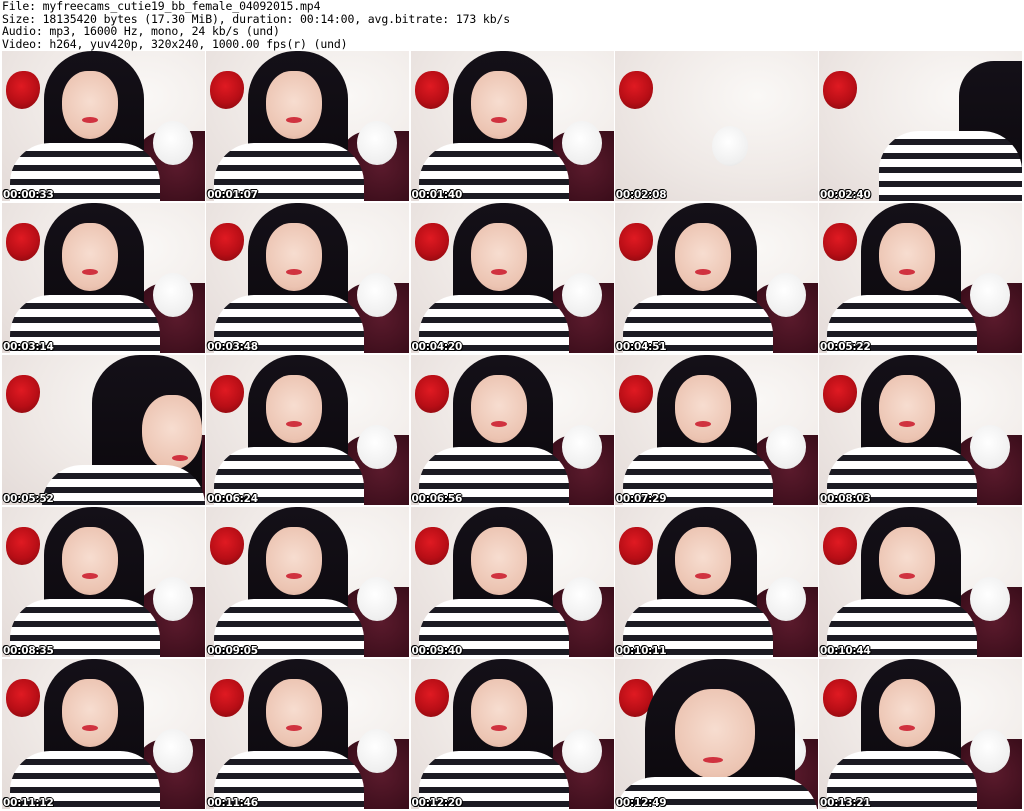  What do you see at coordinates (845, 651) in the screenshot?
I see `thumbnail-timestamp: 00:10:44` at bounding box center [845, 651].